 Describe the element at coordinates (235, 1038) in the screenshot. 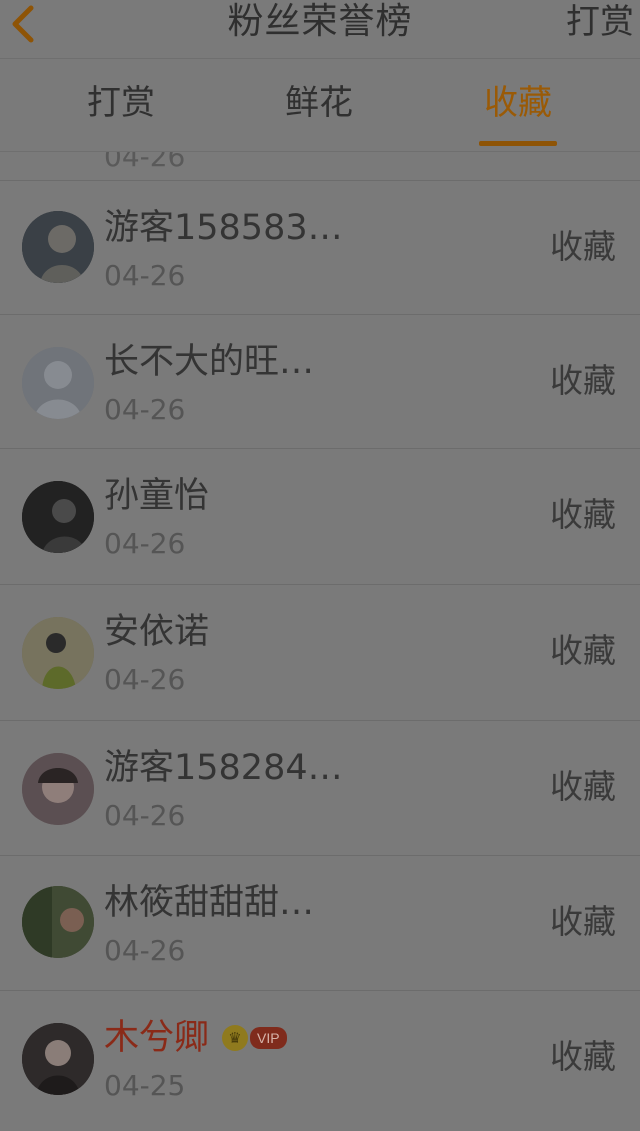

I see `crown-icon: ♛` at that location.